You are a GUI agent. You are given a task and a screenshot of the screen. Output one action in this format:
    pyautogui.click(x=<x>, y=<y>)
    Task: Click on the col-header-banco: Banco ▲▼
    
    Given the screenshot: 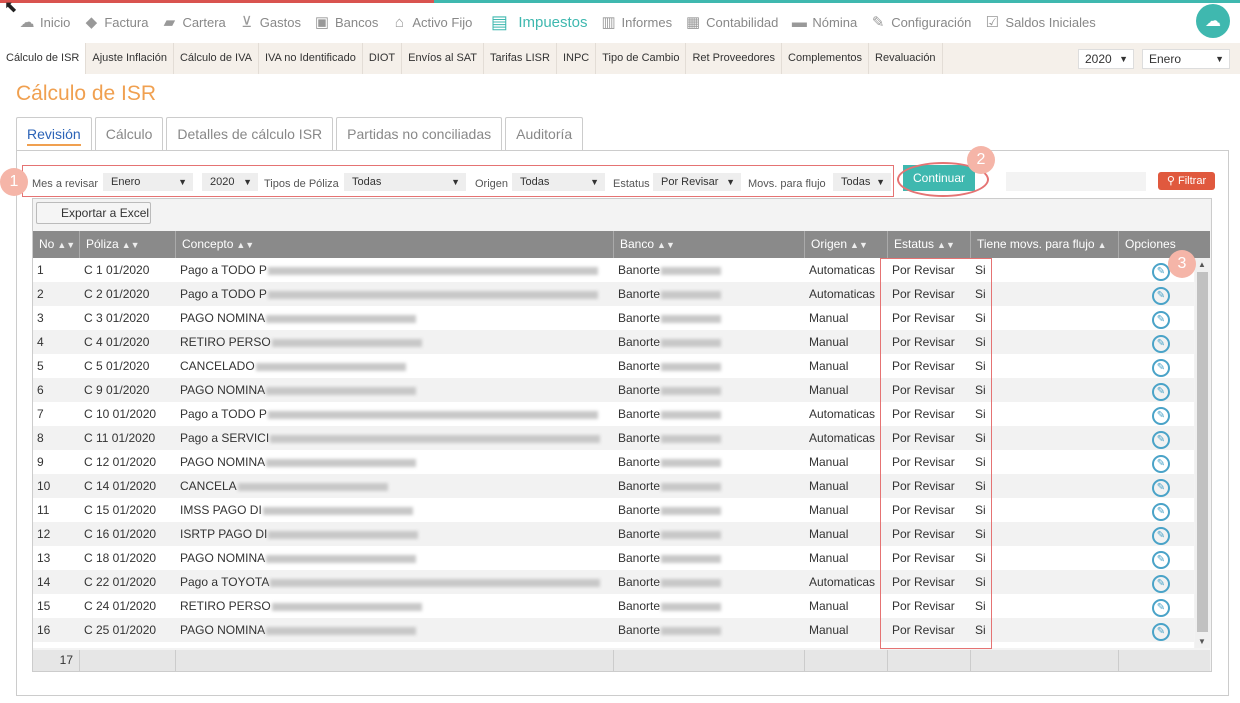 What is the action you would take?
    pyautogui.click(x=709, y=244)
    